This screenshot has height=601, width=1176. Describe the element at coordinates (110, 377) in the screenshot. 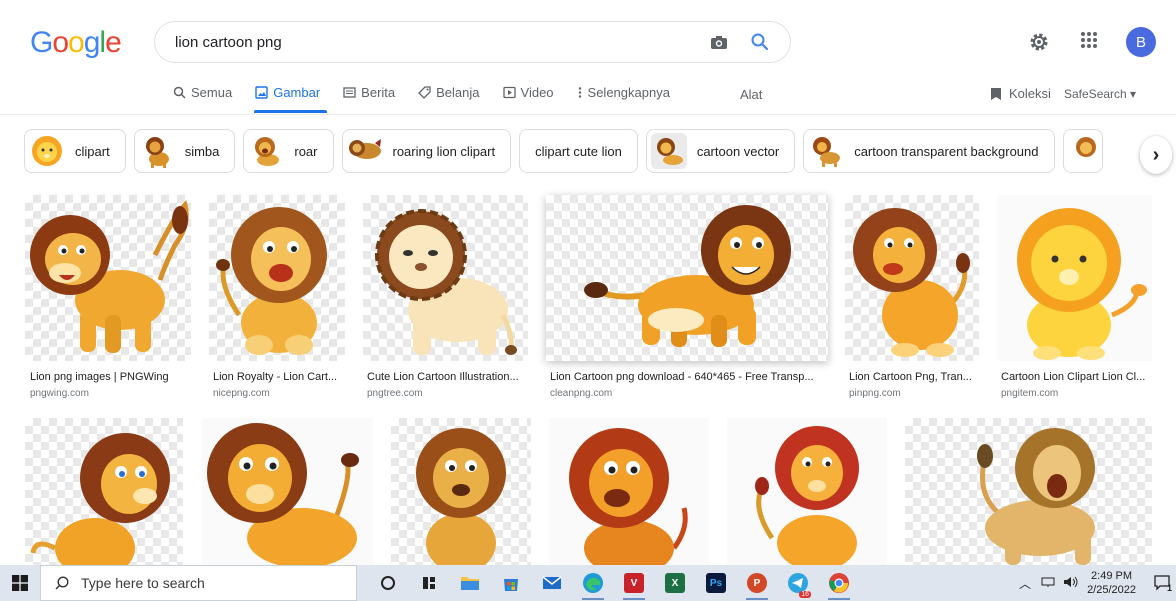

I see `result-title: Lion png images | PNGWing` at that location.